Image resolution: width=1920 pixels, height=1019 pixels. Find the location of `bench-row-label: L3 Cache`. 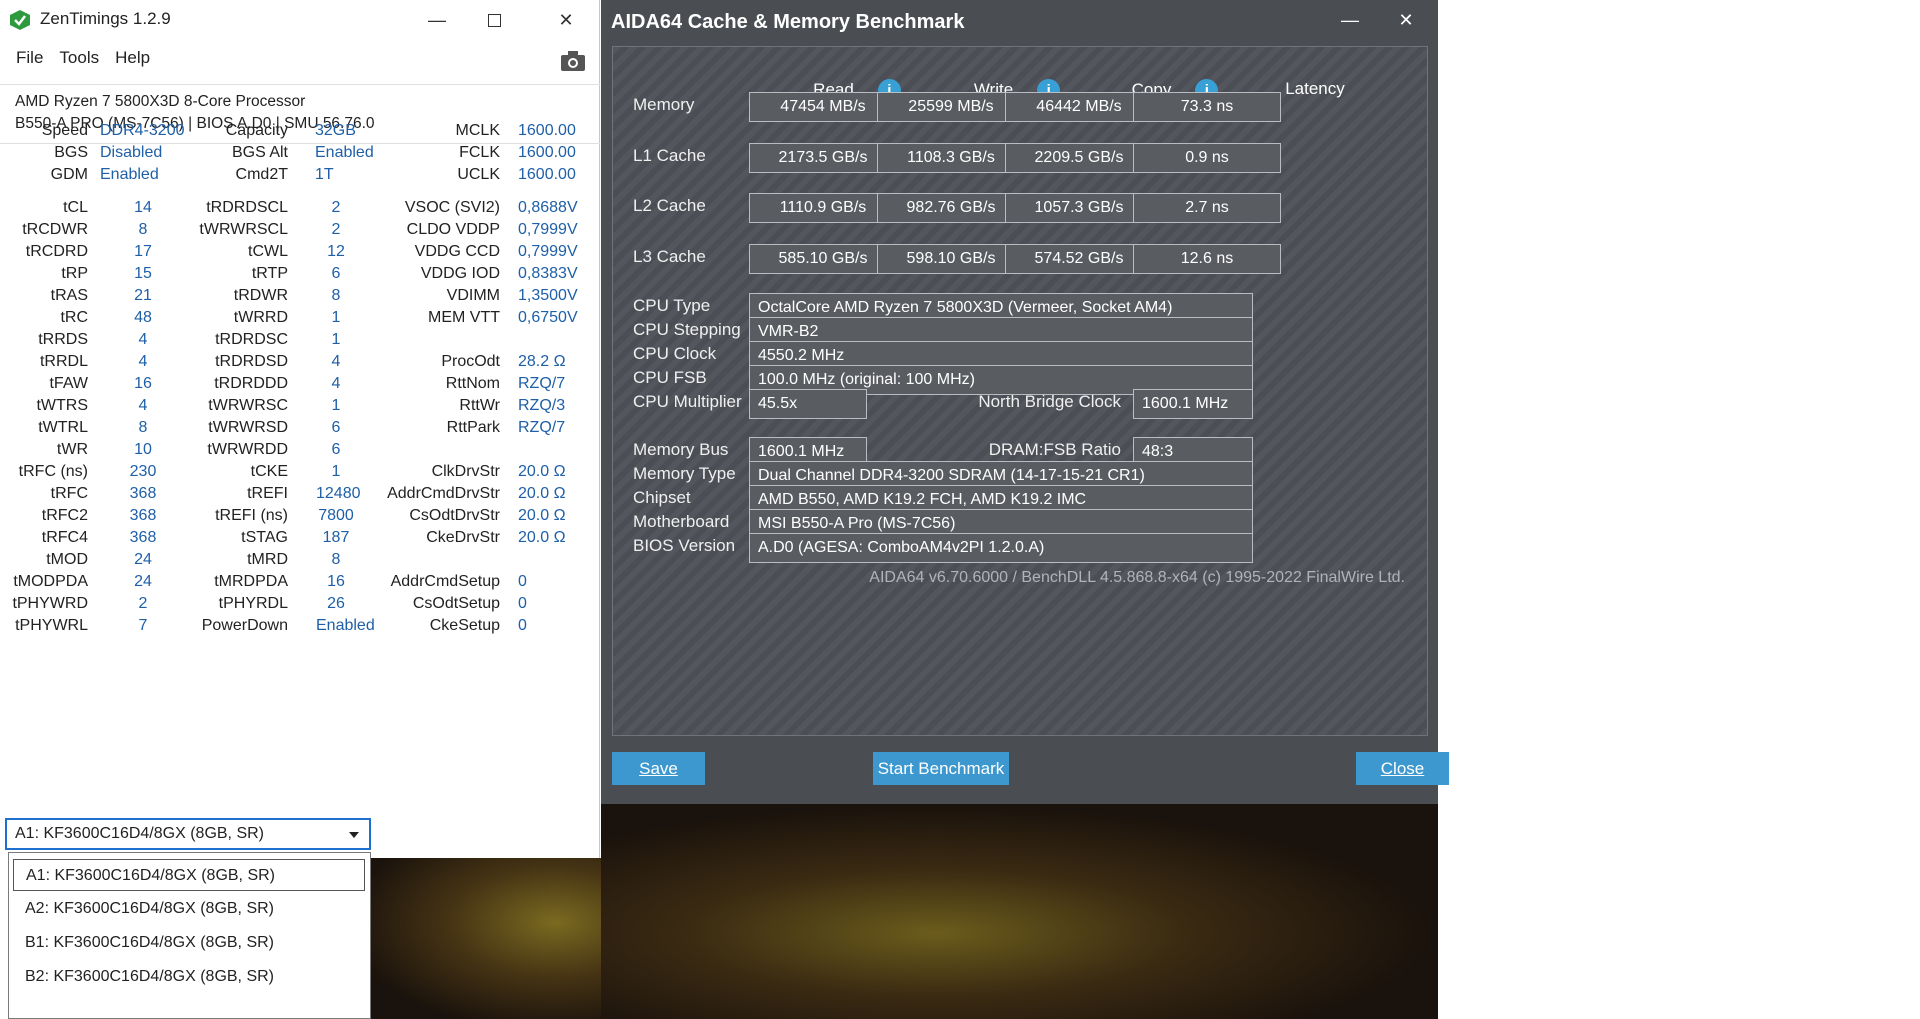

bench-row-label: L3 Cache is located at coordinates (669, 256).